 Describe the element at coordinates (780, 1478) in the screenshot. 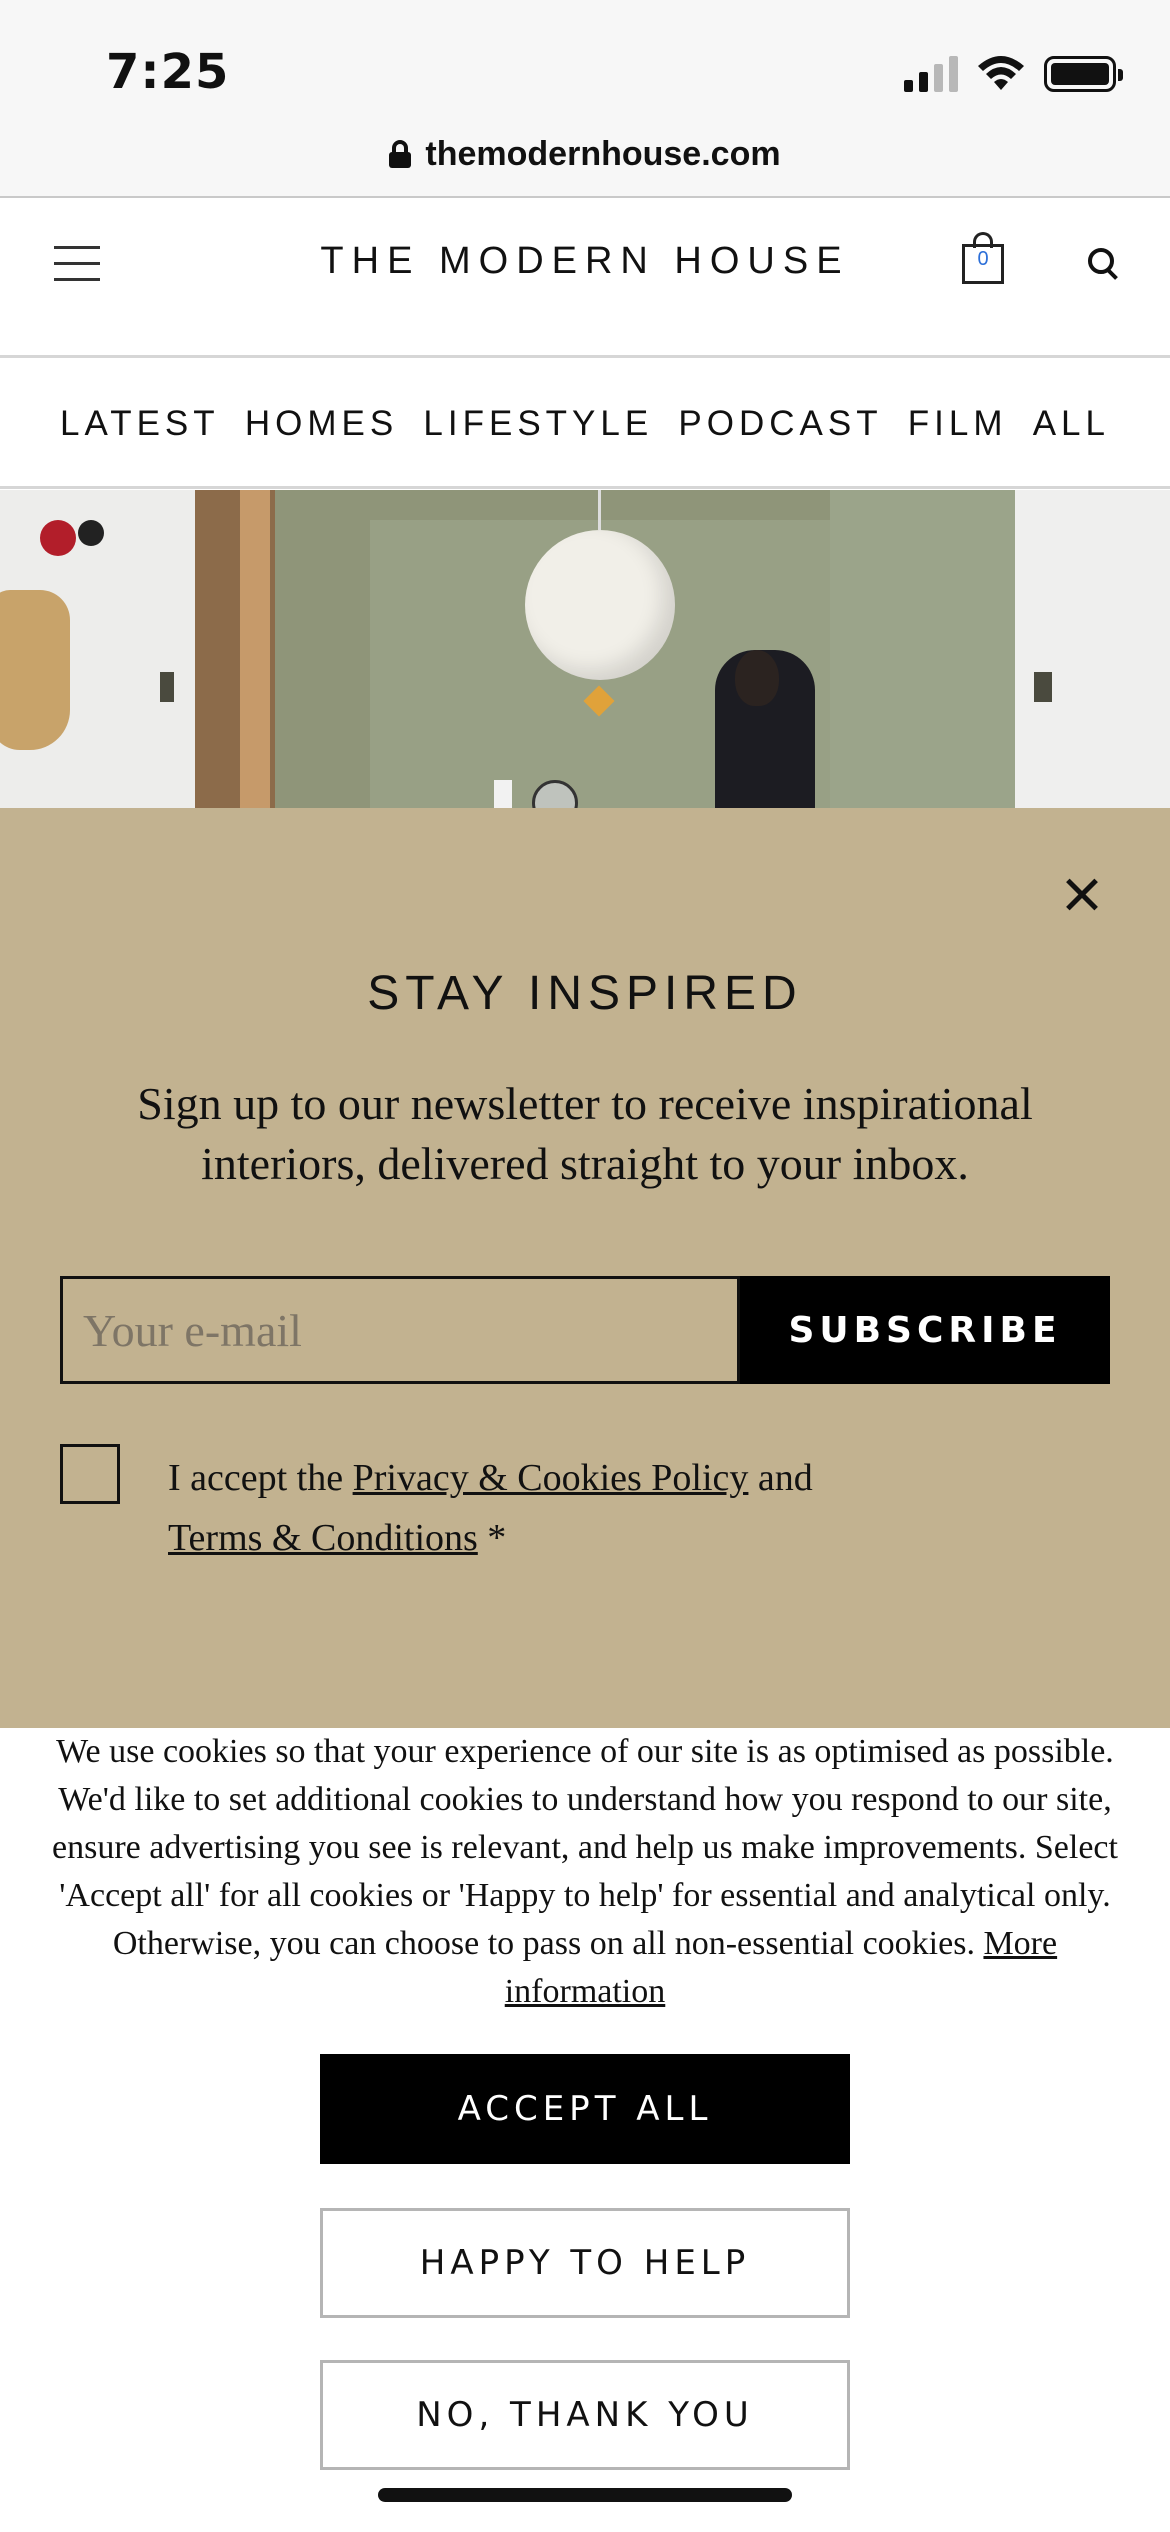

I see `consent-and: and` at that location.